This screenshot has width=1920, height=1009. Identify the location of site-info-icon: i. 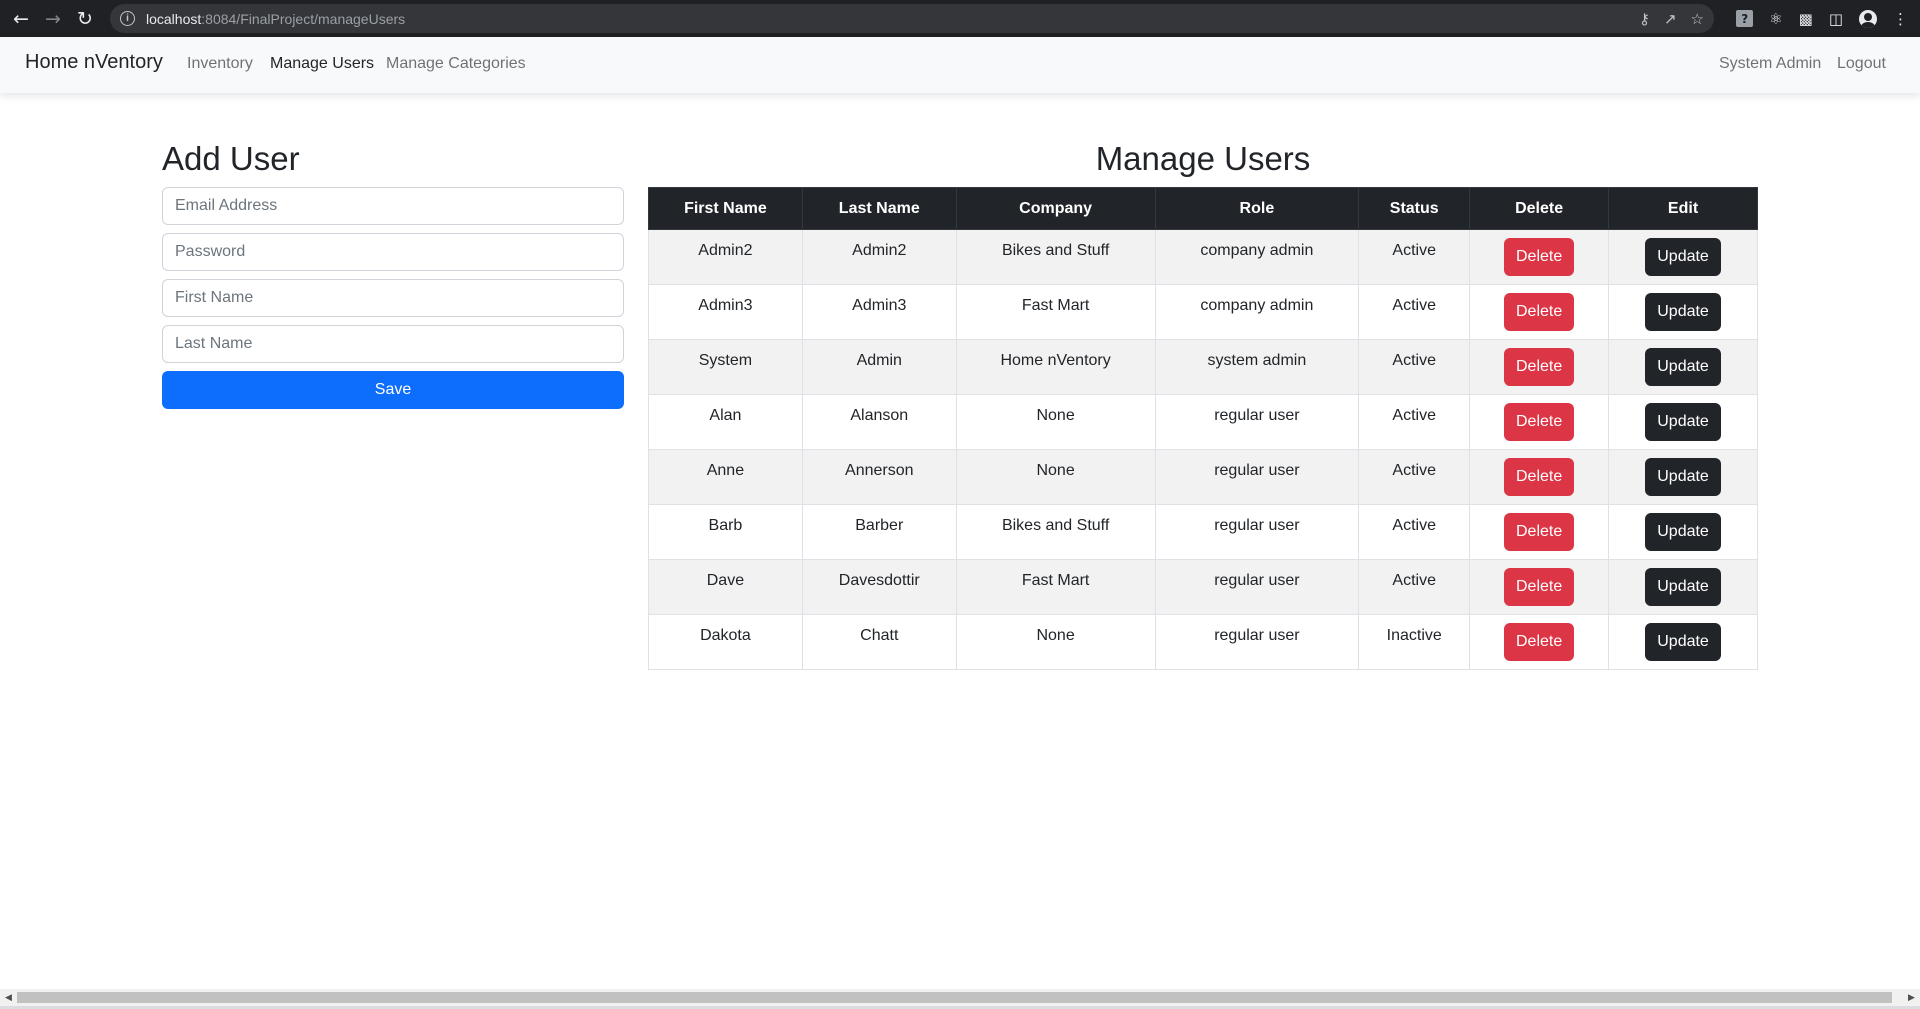
(127, 18).